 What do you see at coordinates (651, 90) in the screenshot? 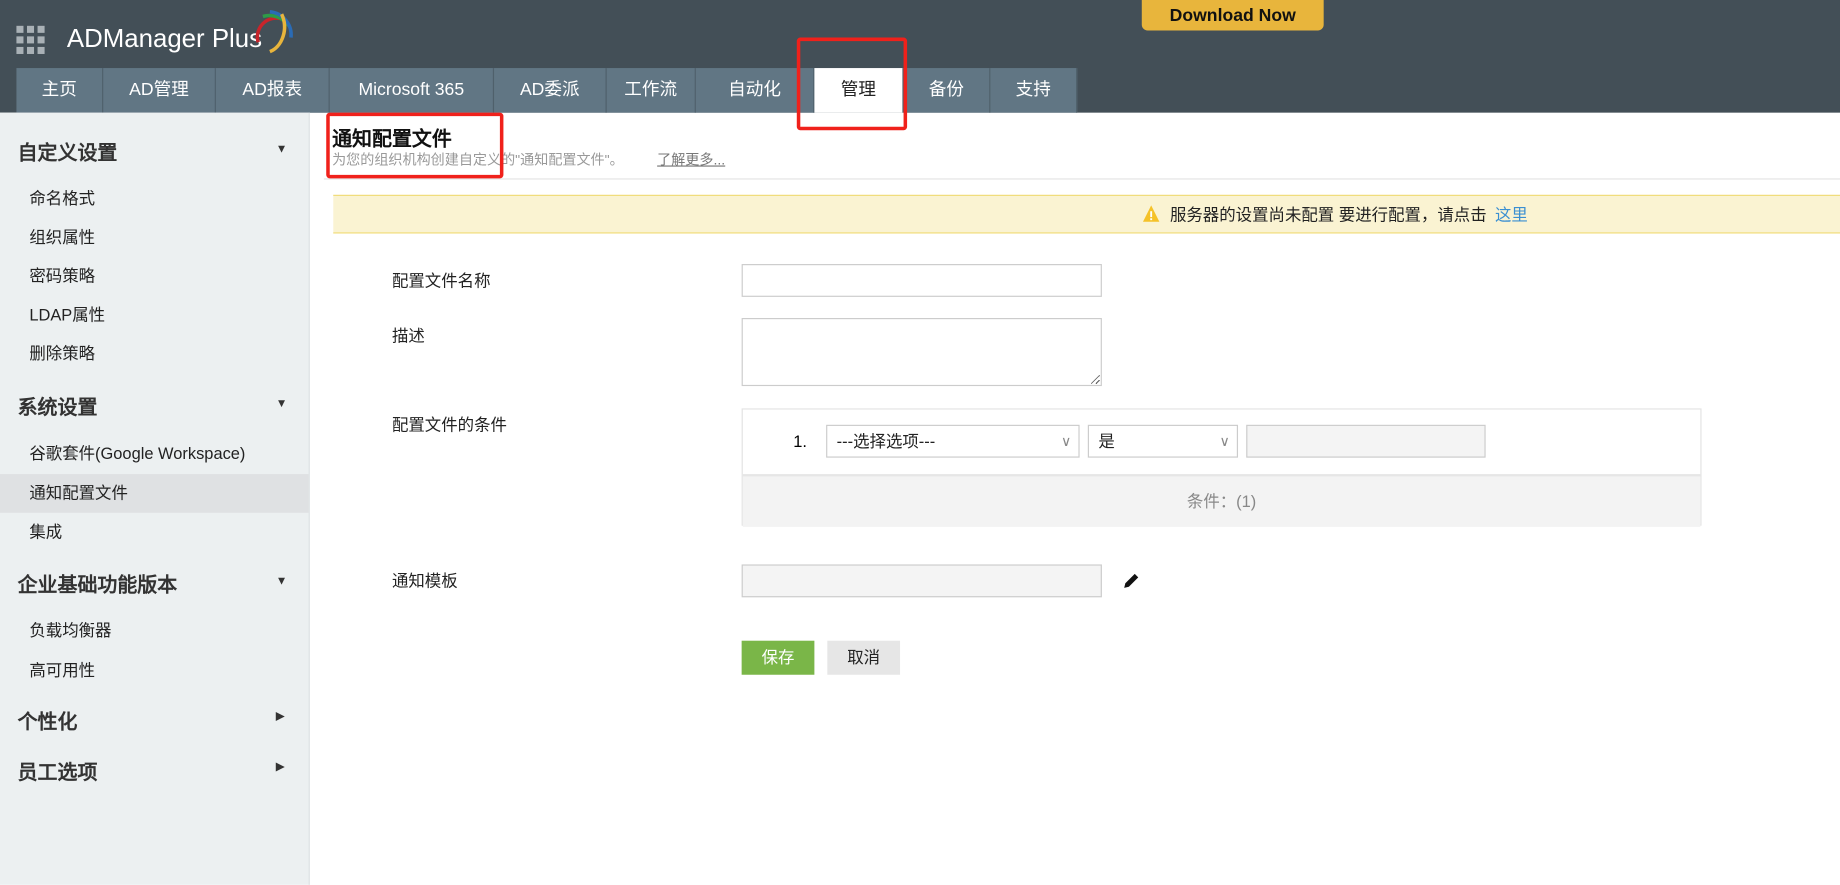
I see `tab-workflow: 工作流` at bounding box center [651, 90].